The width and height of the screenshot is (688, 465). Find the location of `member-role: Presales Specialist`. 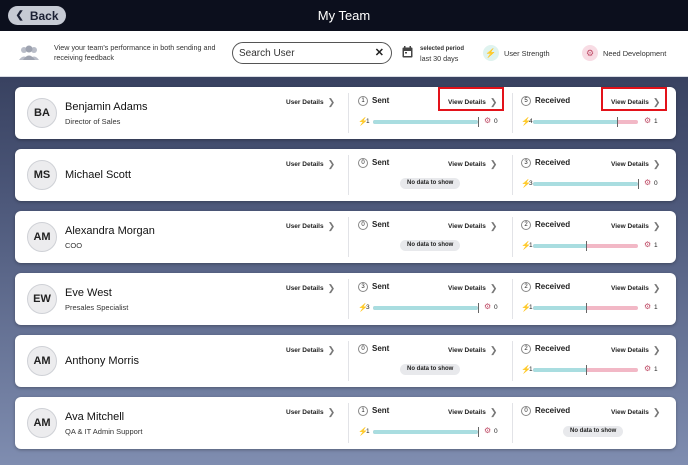

member-role: Presales Specialist is located at coordinates (97, 307).